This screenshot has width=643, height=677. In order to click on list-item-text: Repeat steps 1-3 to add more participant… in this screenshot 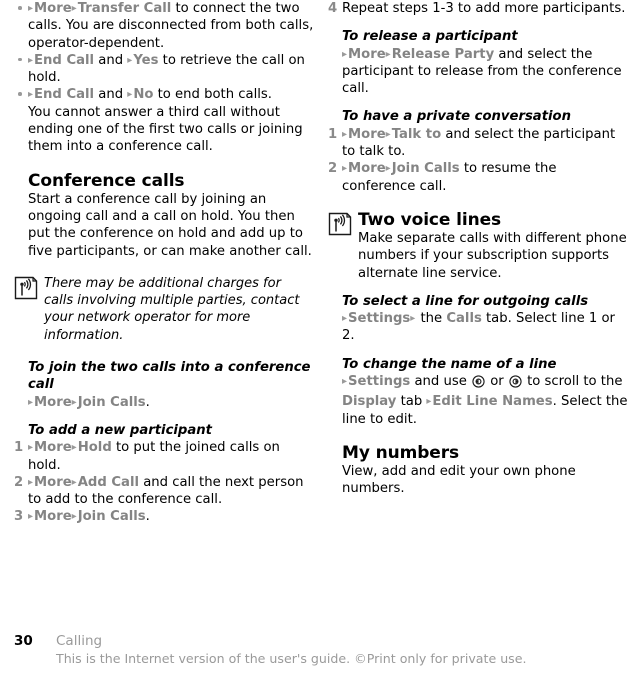, I will do `click(484, 8)`.